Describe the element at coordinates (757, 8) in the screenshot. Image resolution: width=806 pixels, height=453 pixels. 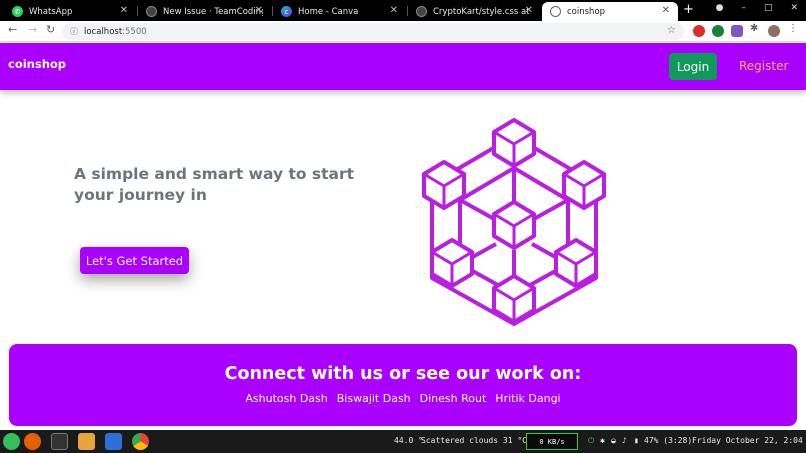
I see `window-controls: ● – □ ✕` at that location.